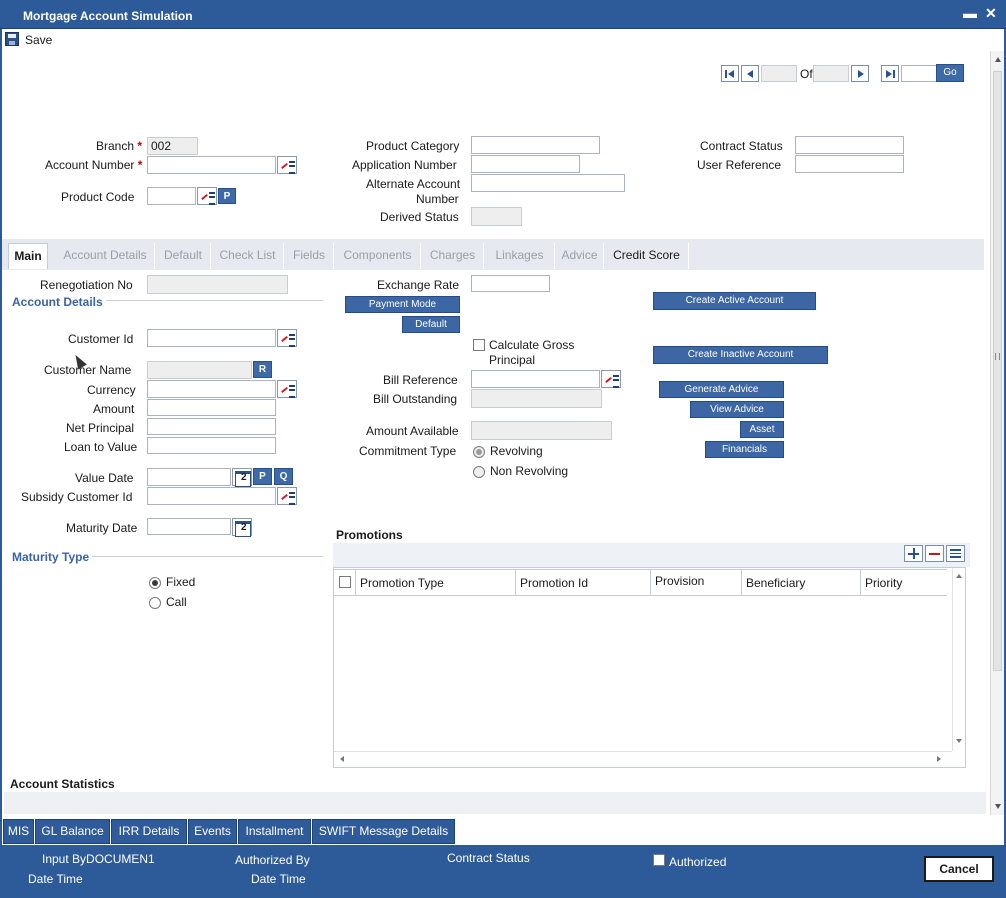 This screenshot has width=1006, height=898. I want to click on tab-fields: Fields, so click(309, 256).